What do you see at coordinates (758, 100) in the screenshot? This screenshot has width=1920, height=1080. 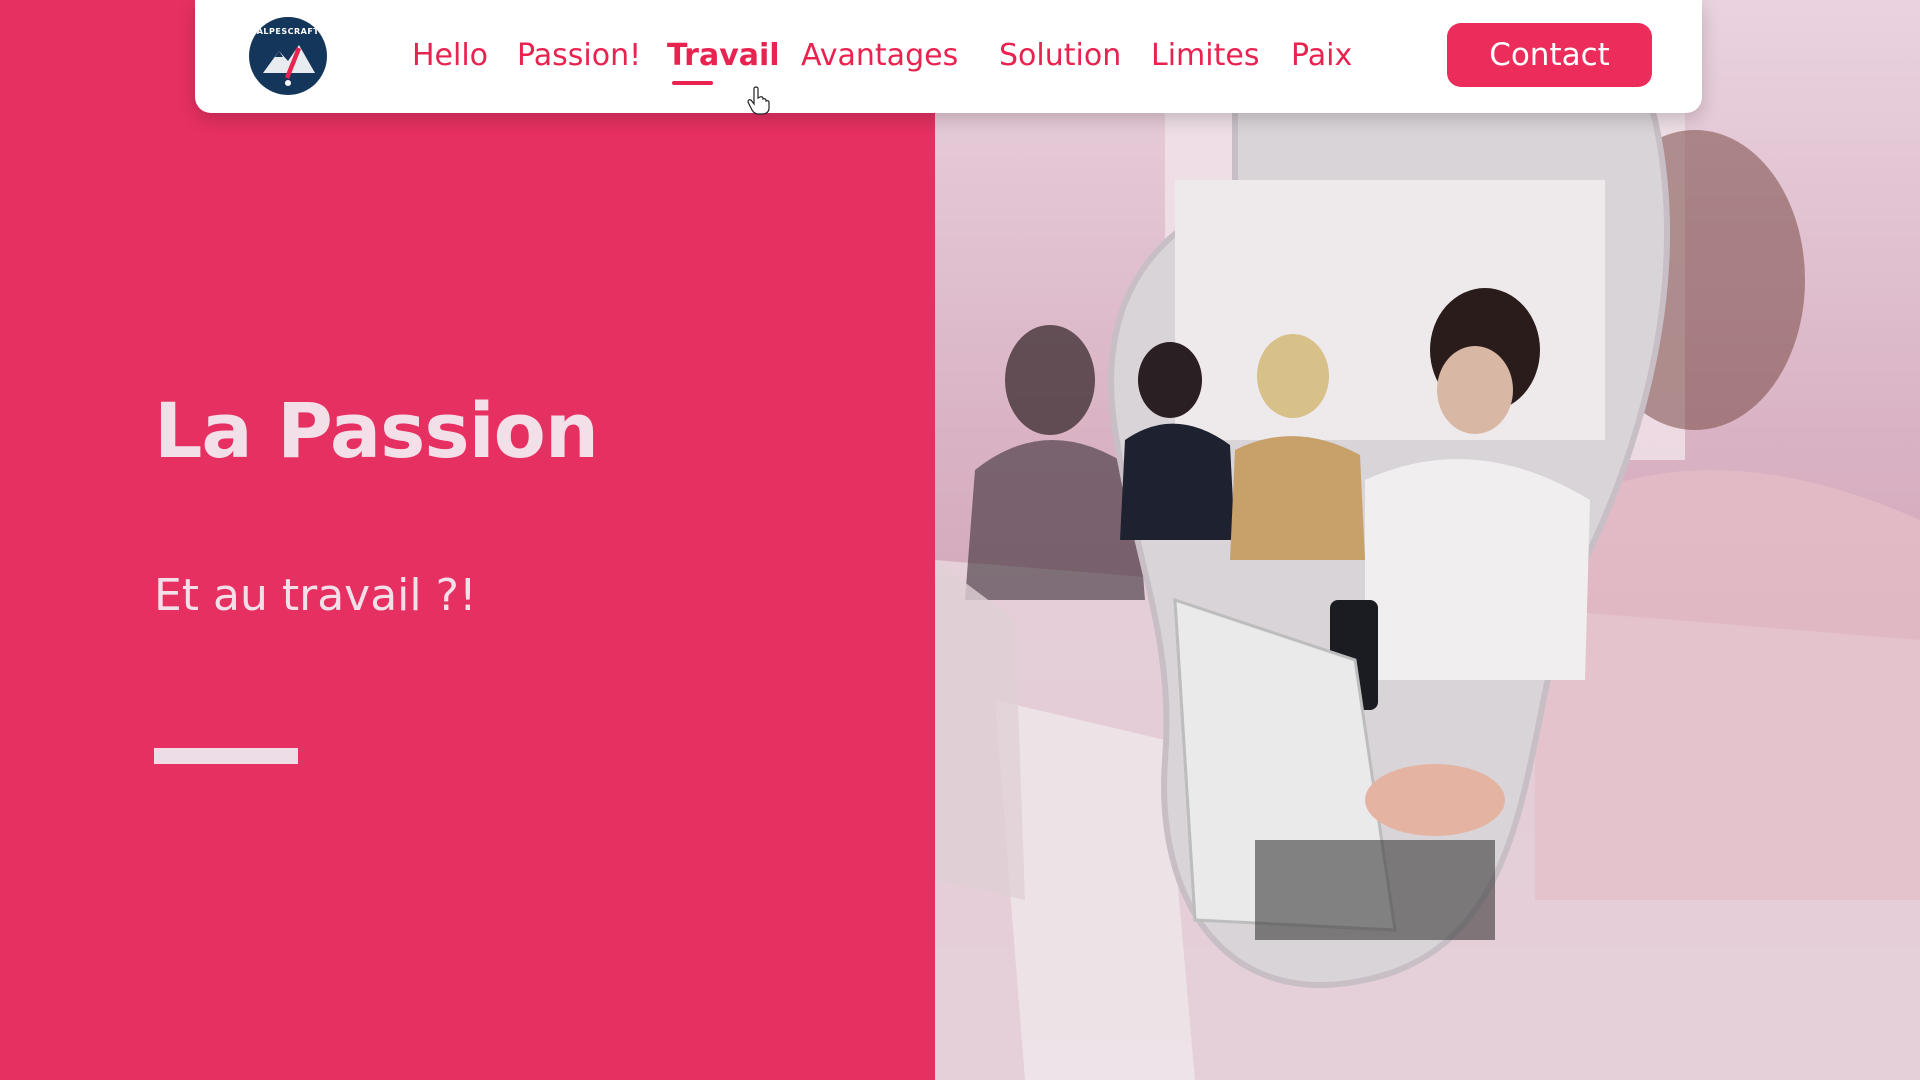 I see `hand-pointer-cursor-icon` at bounding box center [758, 100].